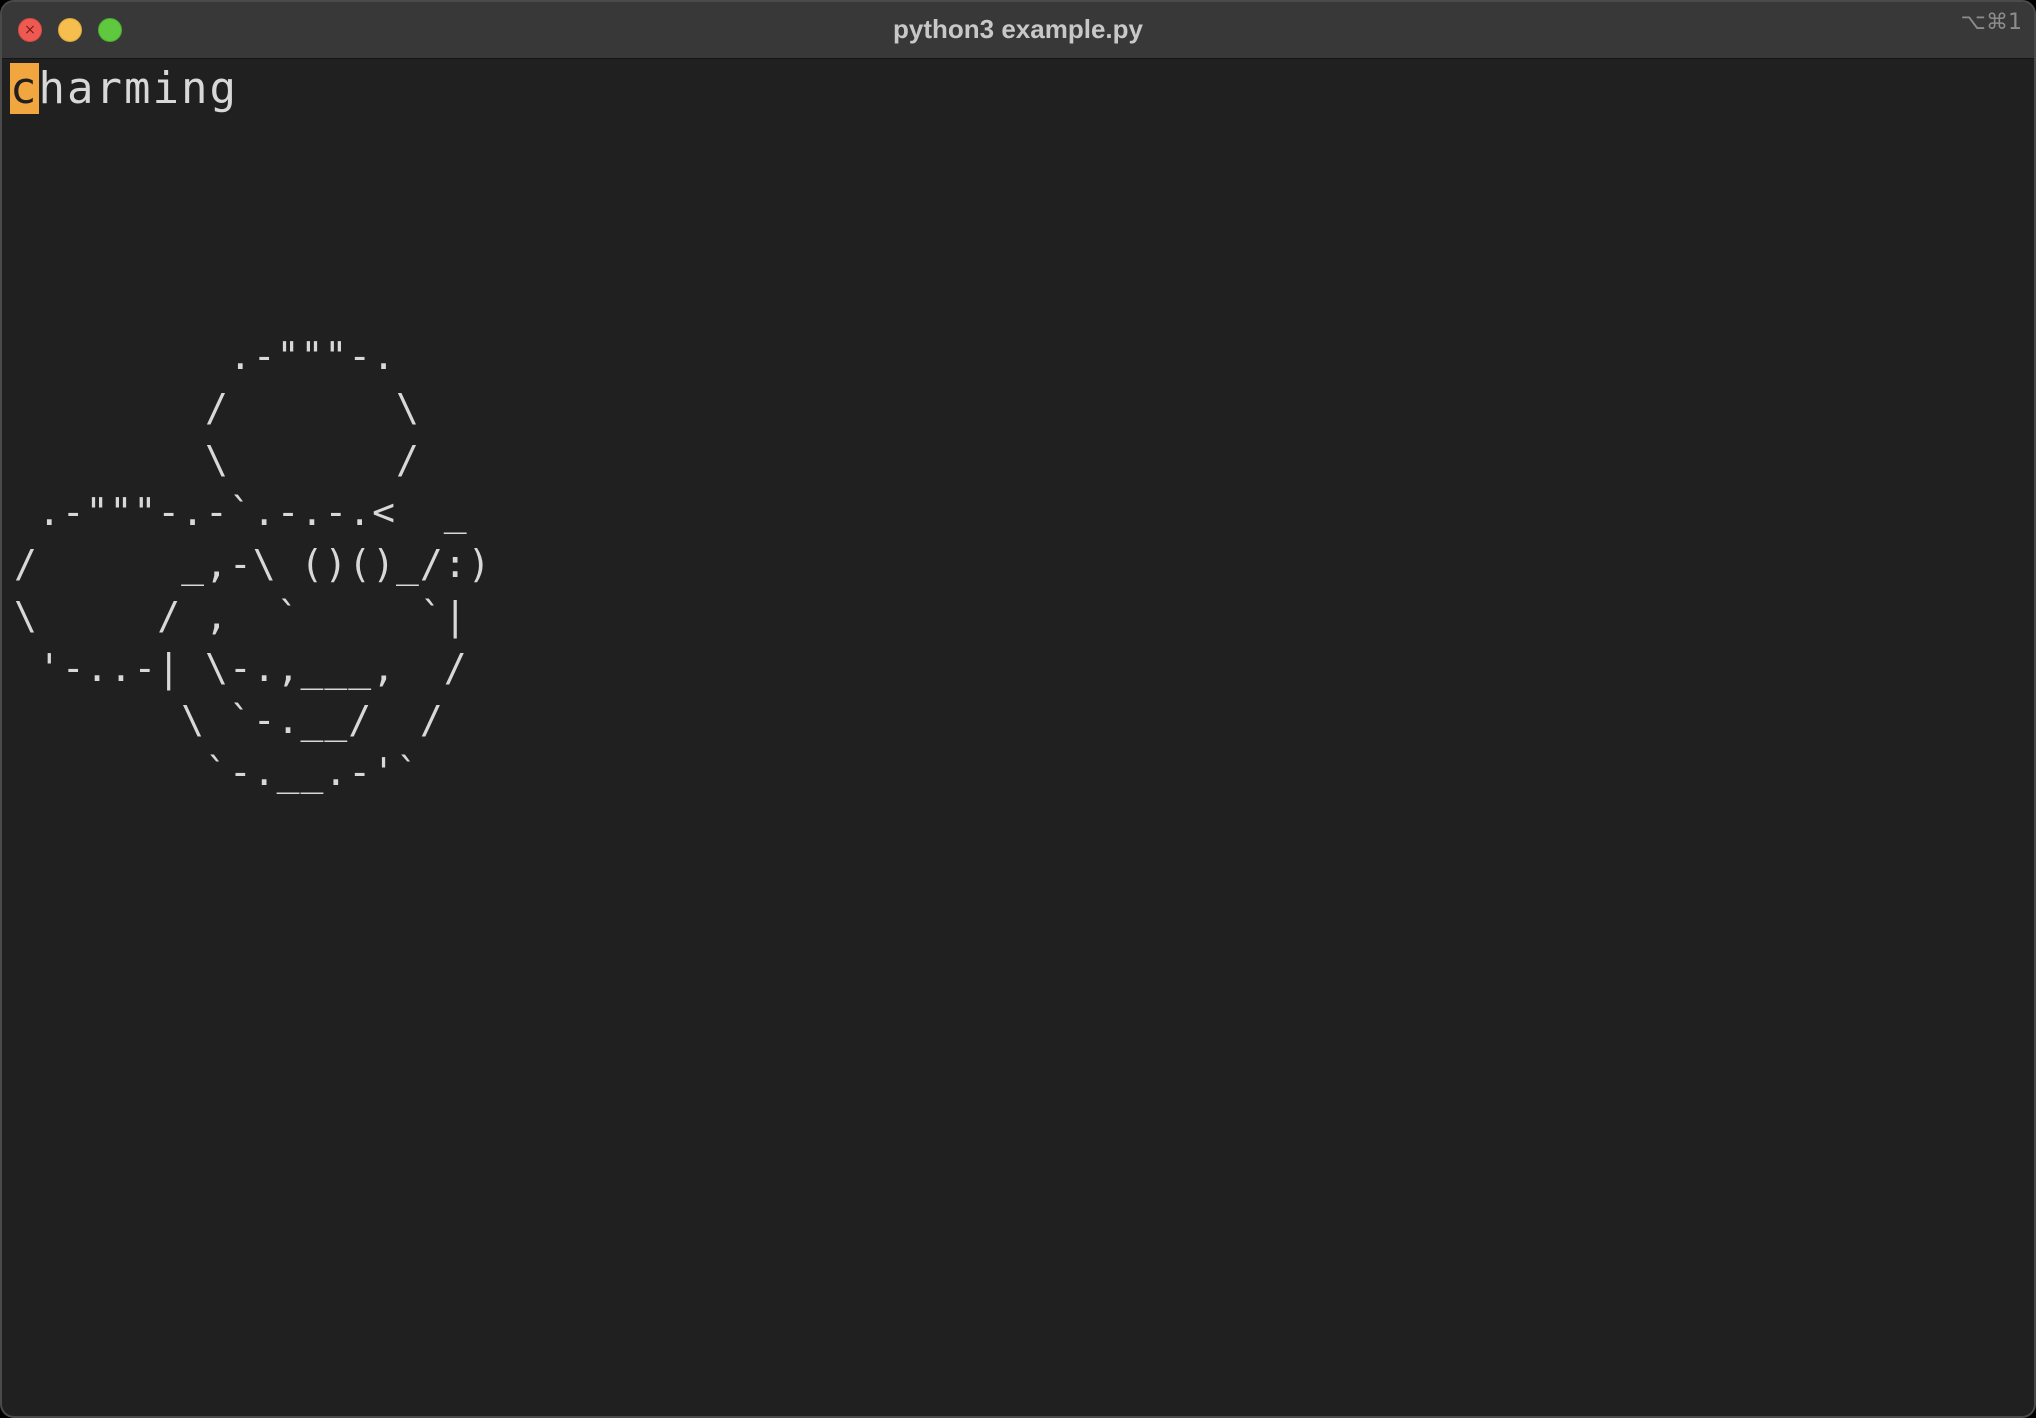 Image resolution: width=2036 pixels, height=1418 pixels. What do you see at coordinates (24, 88) in the screenshot?
I see `text-cursor: c` at bounding box center [24, 88].